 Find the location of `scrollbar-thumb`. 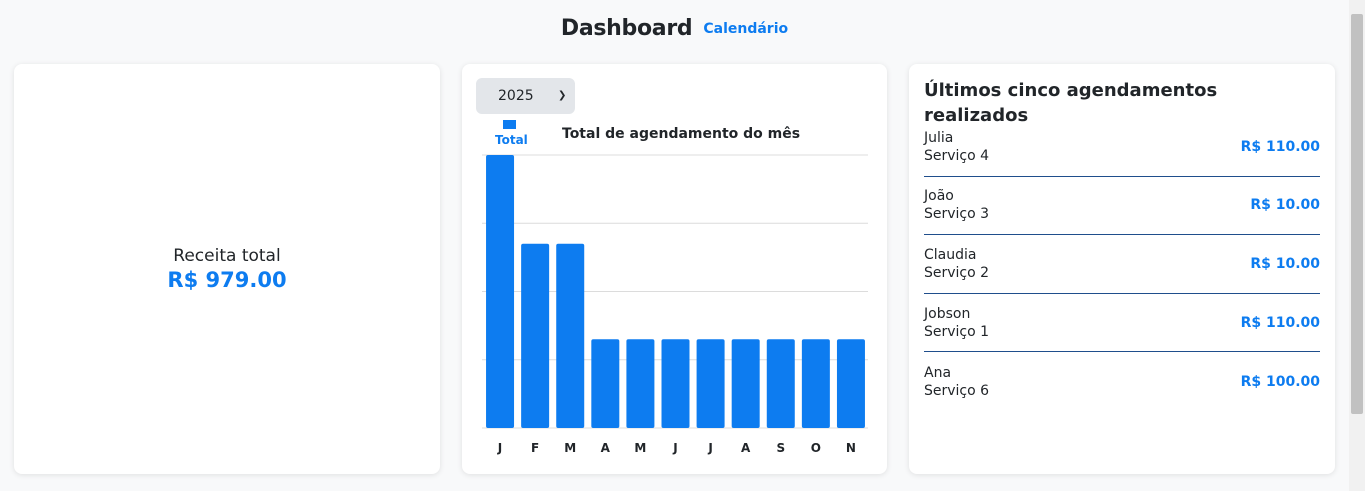

scrollbar-thumb is located at coordinates (1357, 214).